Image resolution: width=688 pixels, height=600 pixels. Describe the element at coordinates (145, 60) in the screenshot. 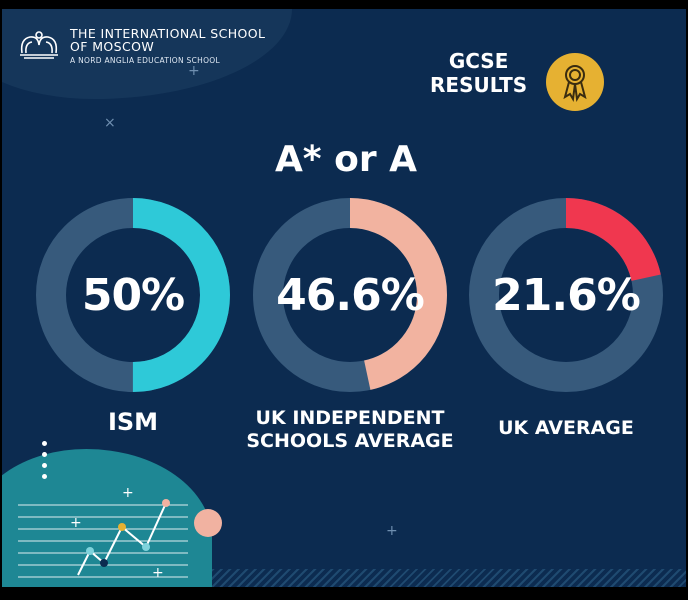

I see `logo-line-3: A NORD ANGLIA EDUCATION SCHOOL` at that location.